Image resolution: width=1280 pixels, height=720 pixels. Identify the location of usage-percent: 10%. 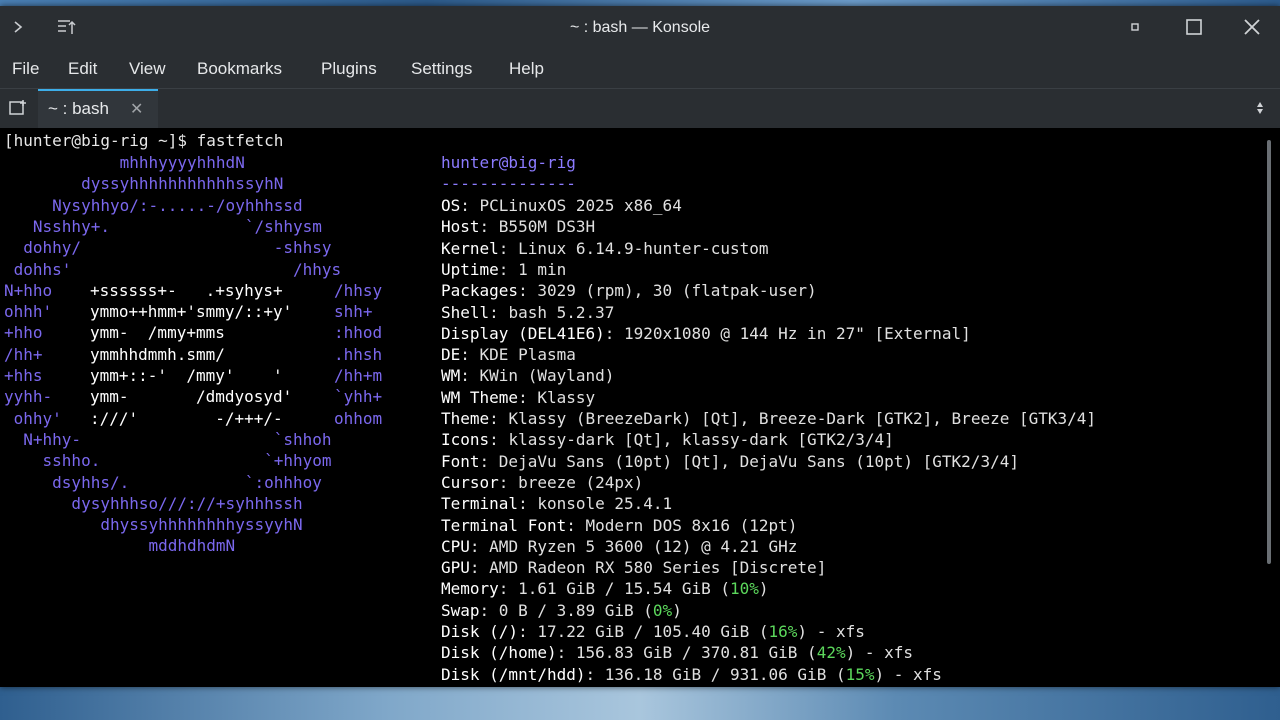
(744, 589).